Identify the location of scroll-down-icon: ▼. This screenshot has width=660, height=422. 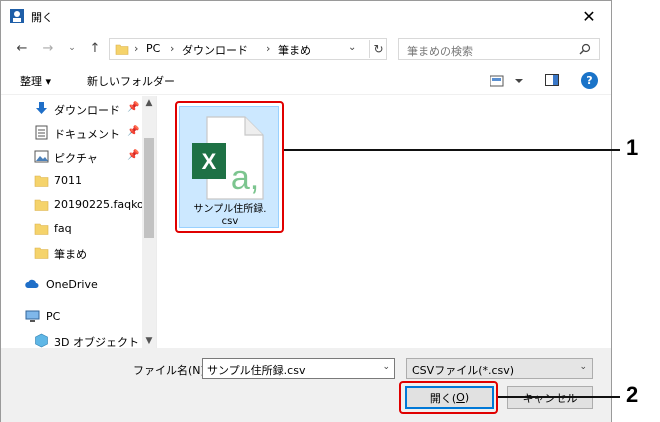
(149, 341).